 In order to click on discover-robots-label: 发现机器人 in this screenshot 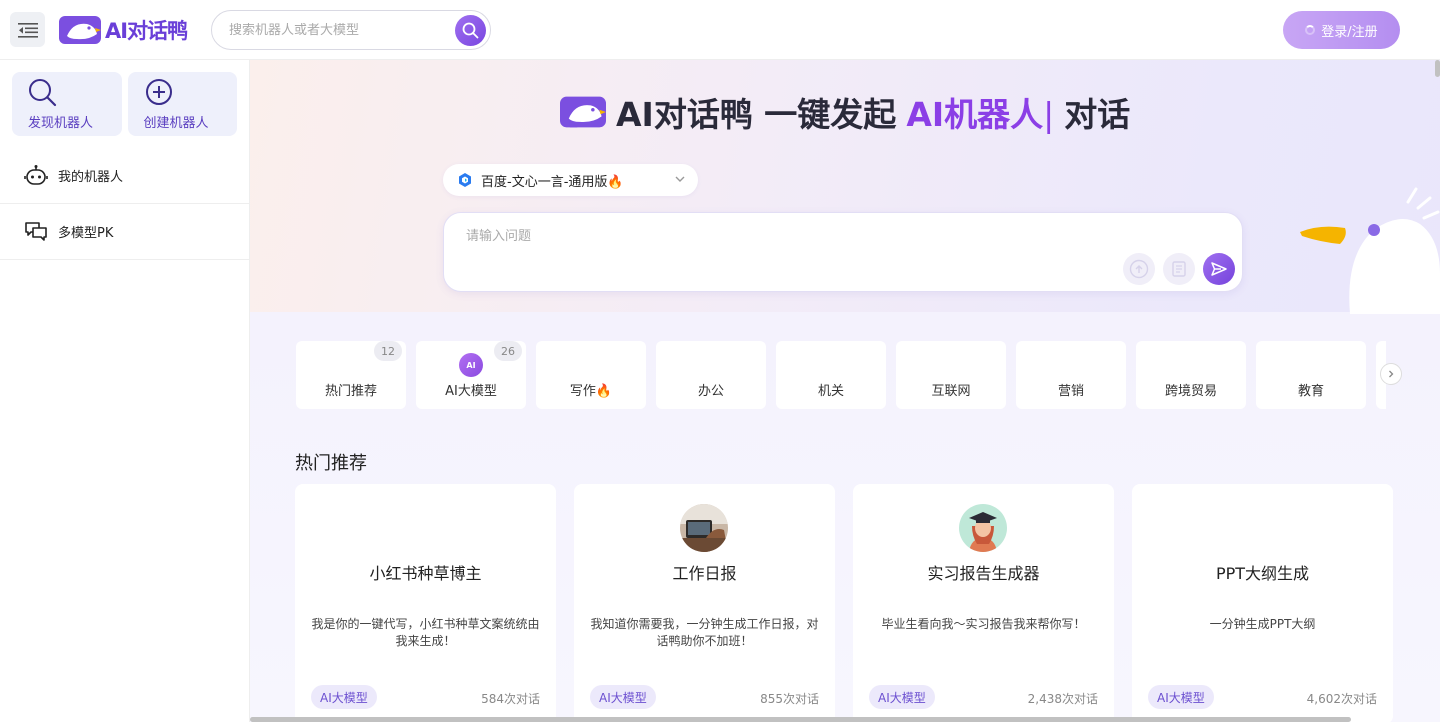, I will do `click(61, 123)`.